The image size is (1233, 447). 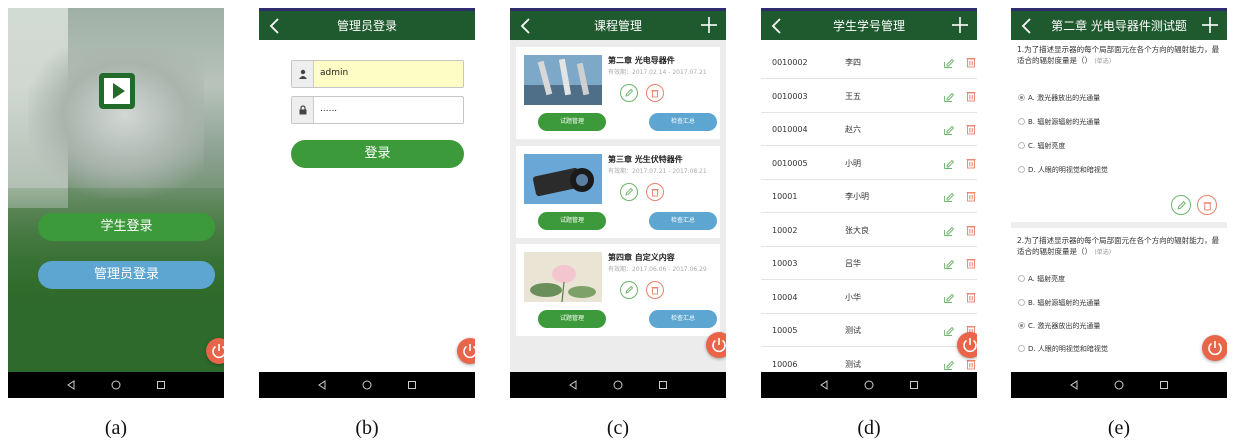 I want to click on app-header: 管理员登录, so click(x=367, y=24).